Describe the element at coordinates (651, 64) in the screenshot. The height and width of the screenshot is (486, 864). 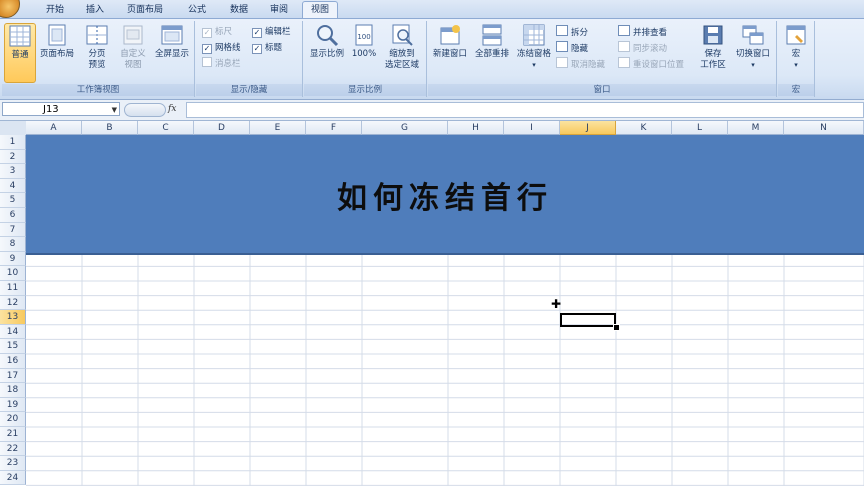
I see `reset-window-position-button: 重设窗口位置` at that location.